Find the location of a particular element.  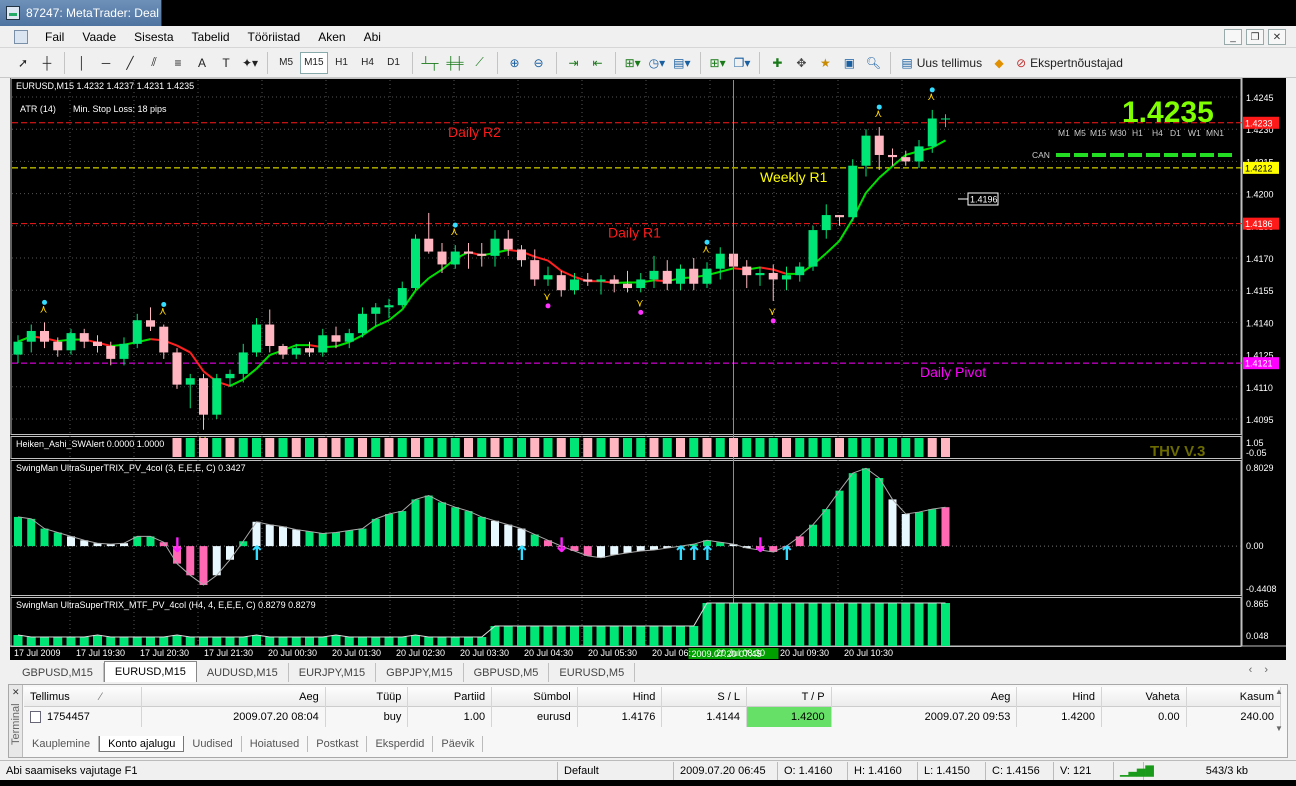

scroll-down-icon: ▼ is located at coordinates (1279, 728).